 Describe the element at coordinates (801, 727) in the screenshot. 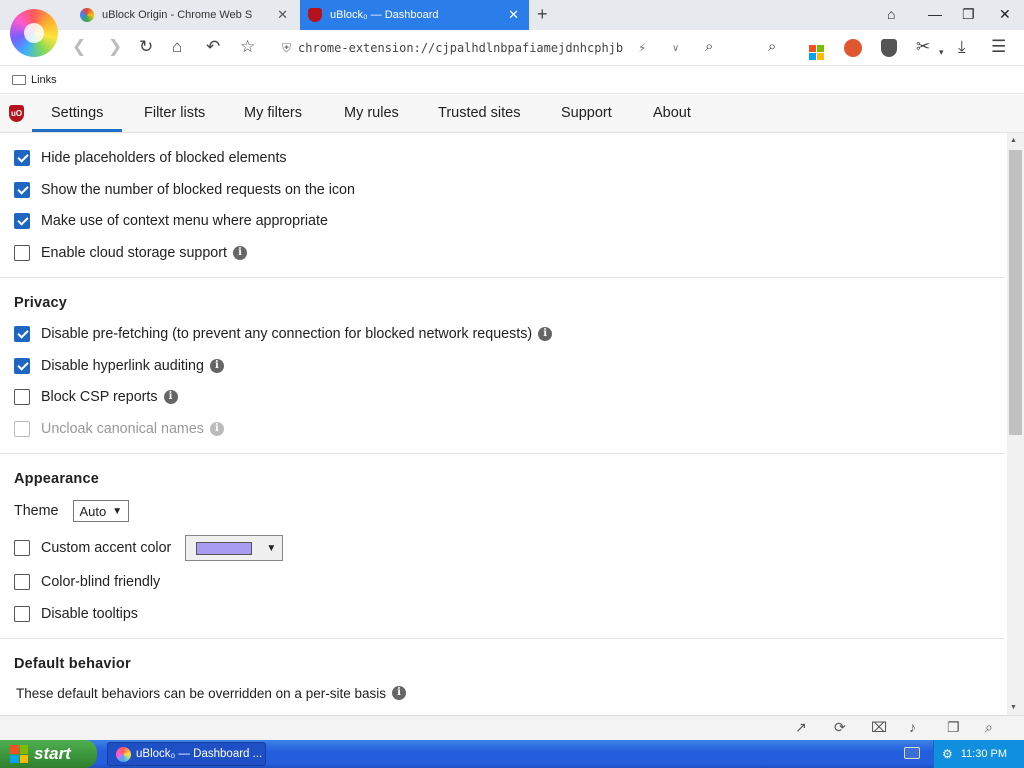

I see `rocket-icon: ↗` at that location.